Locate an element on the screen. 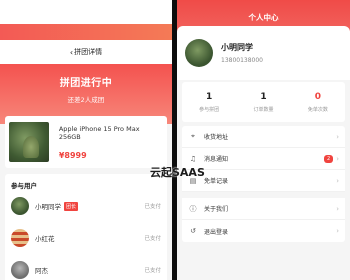 This screenshot has width=350, height=280. product-price: ¥8999 is located at coordinates (72, 155).